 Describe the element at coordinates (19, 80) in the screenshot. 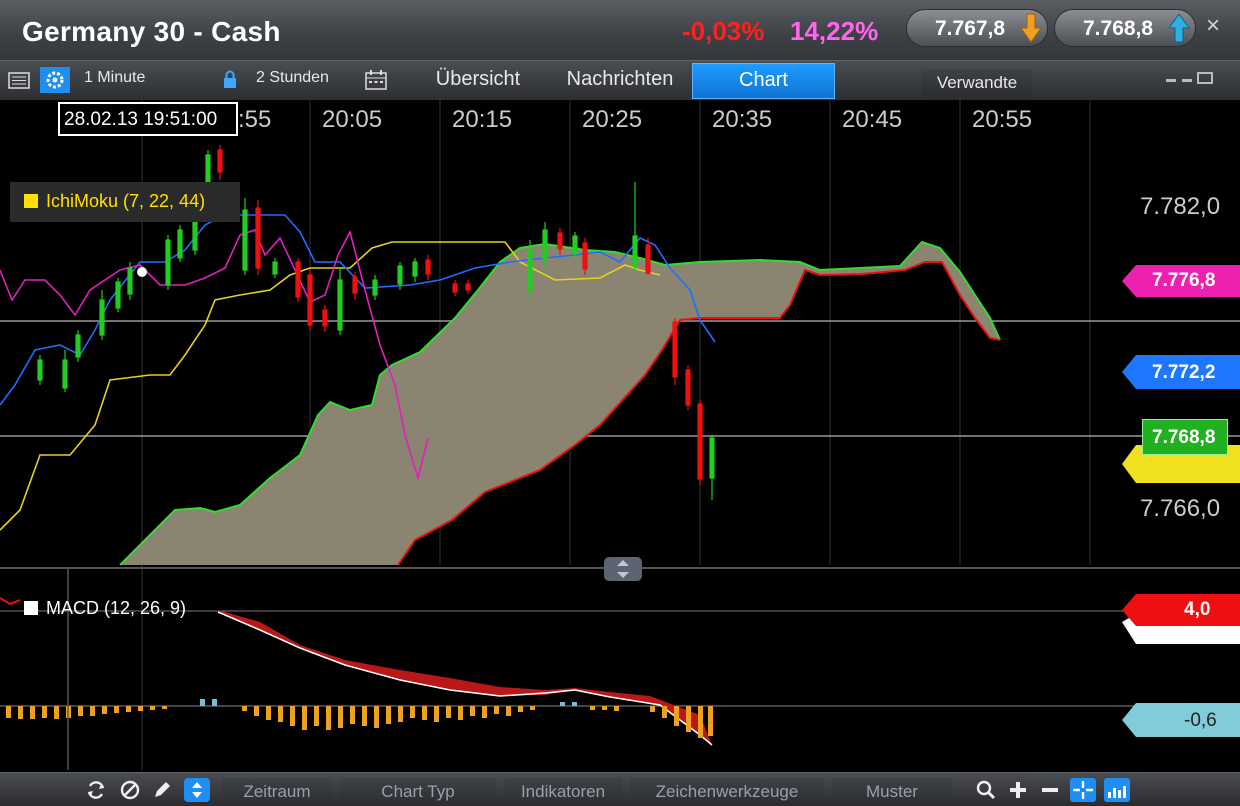

I see `list-icon` at that location.